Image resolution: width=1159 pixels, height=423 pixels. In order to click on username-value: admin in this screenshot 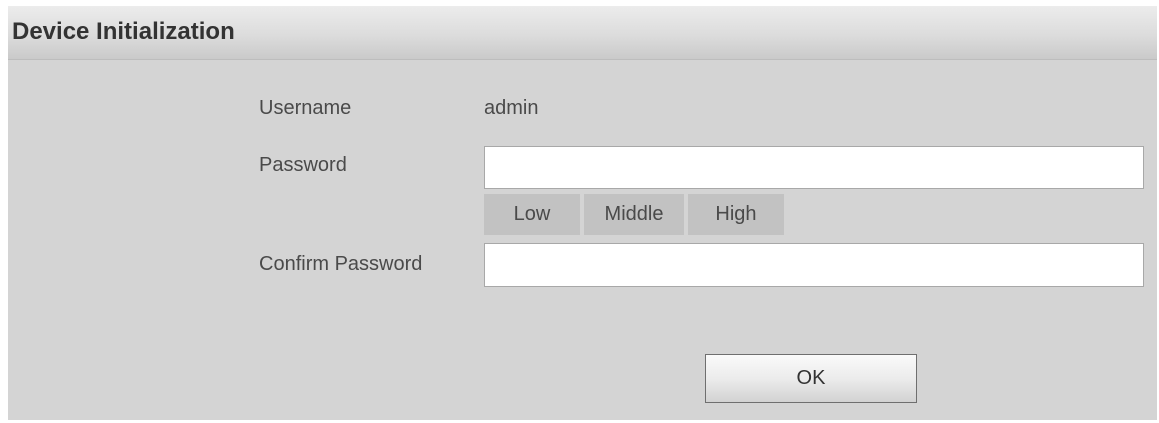, I will do `click(511, 108)`.